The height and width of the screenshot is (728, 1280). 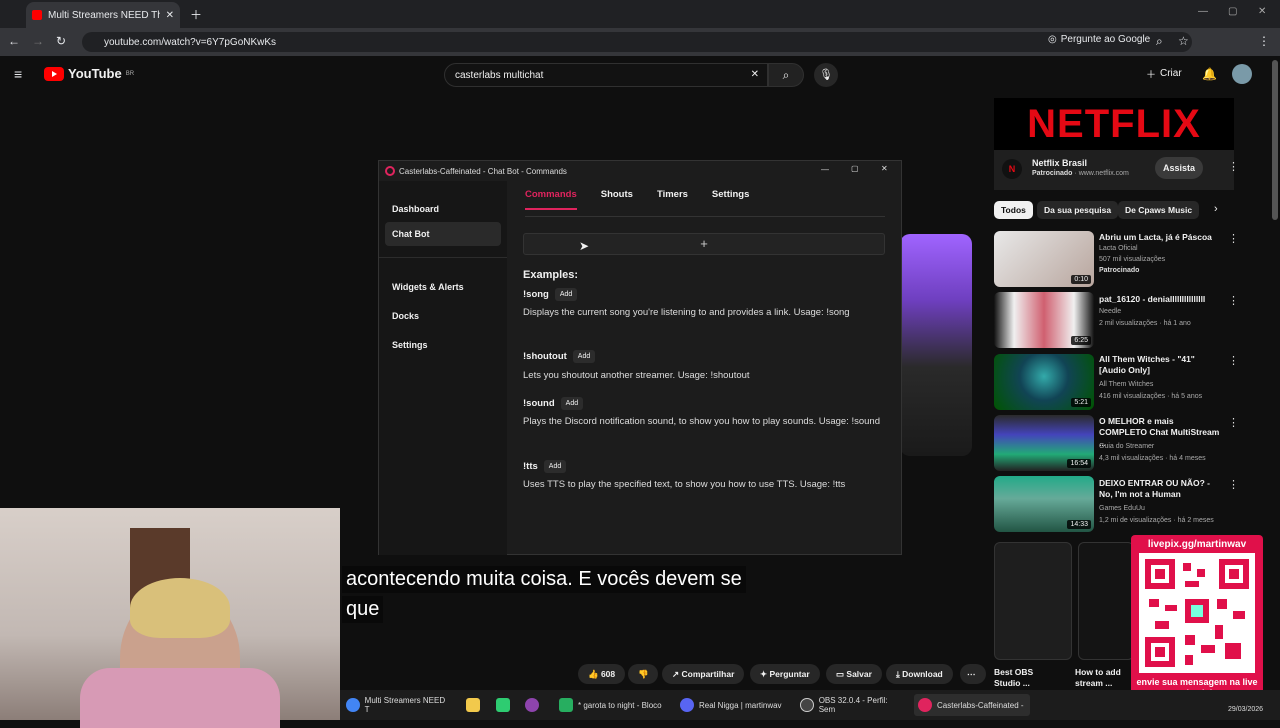 What do you see at coordinates (1160, 365) in the screenshot?
I see `rec-title: All Them Witches - "41" [Audio Only]` at bounding box center [1160, 365].